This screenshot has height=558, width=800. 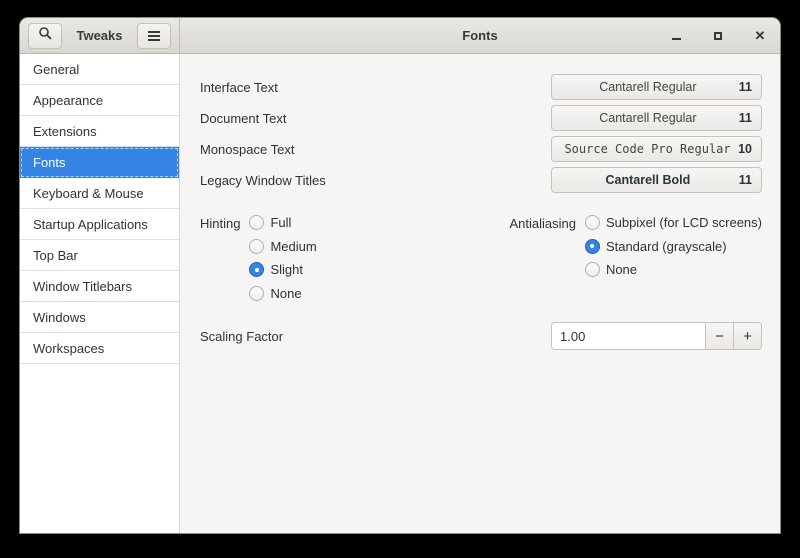 I want to click on radio-label: Slight, so click(x=286, y=270).